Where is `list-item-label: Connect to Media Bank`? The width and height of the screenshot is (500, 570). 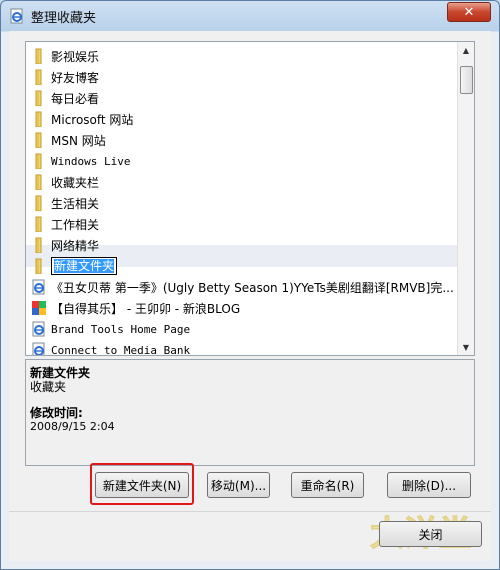 list-item-label: Connect to Media Bank is located at coordinates (121, 349).